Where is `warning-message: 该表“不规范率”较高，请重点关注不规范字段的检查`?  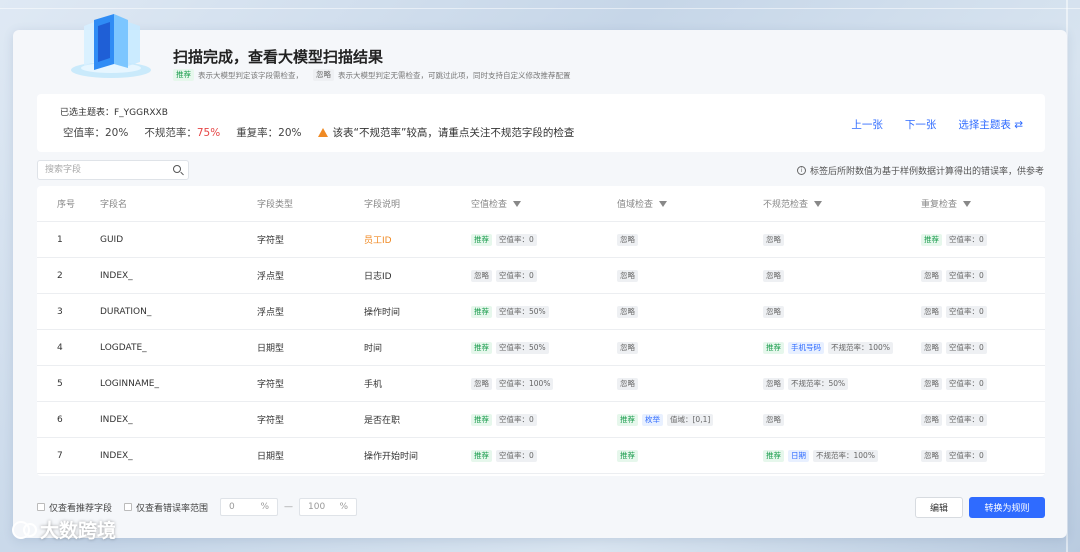 warning-message: 该表“不规范率”较高，请重点关注不规范字段的检查 is located at coordinates (445, 132).